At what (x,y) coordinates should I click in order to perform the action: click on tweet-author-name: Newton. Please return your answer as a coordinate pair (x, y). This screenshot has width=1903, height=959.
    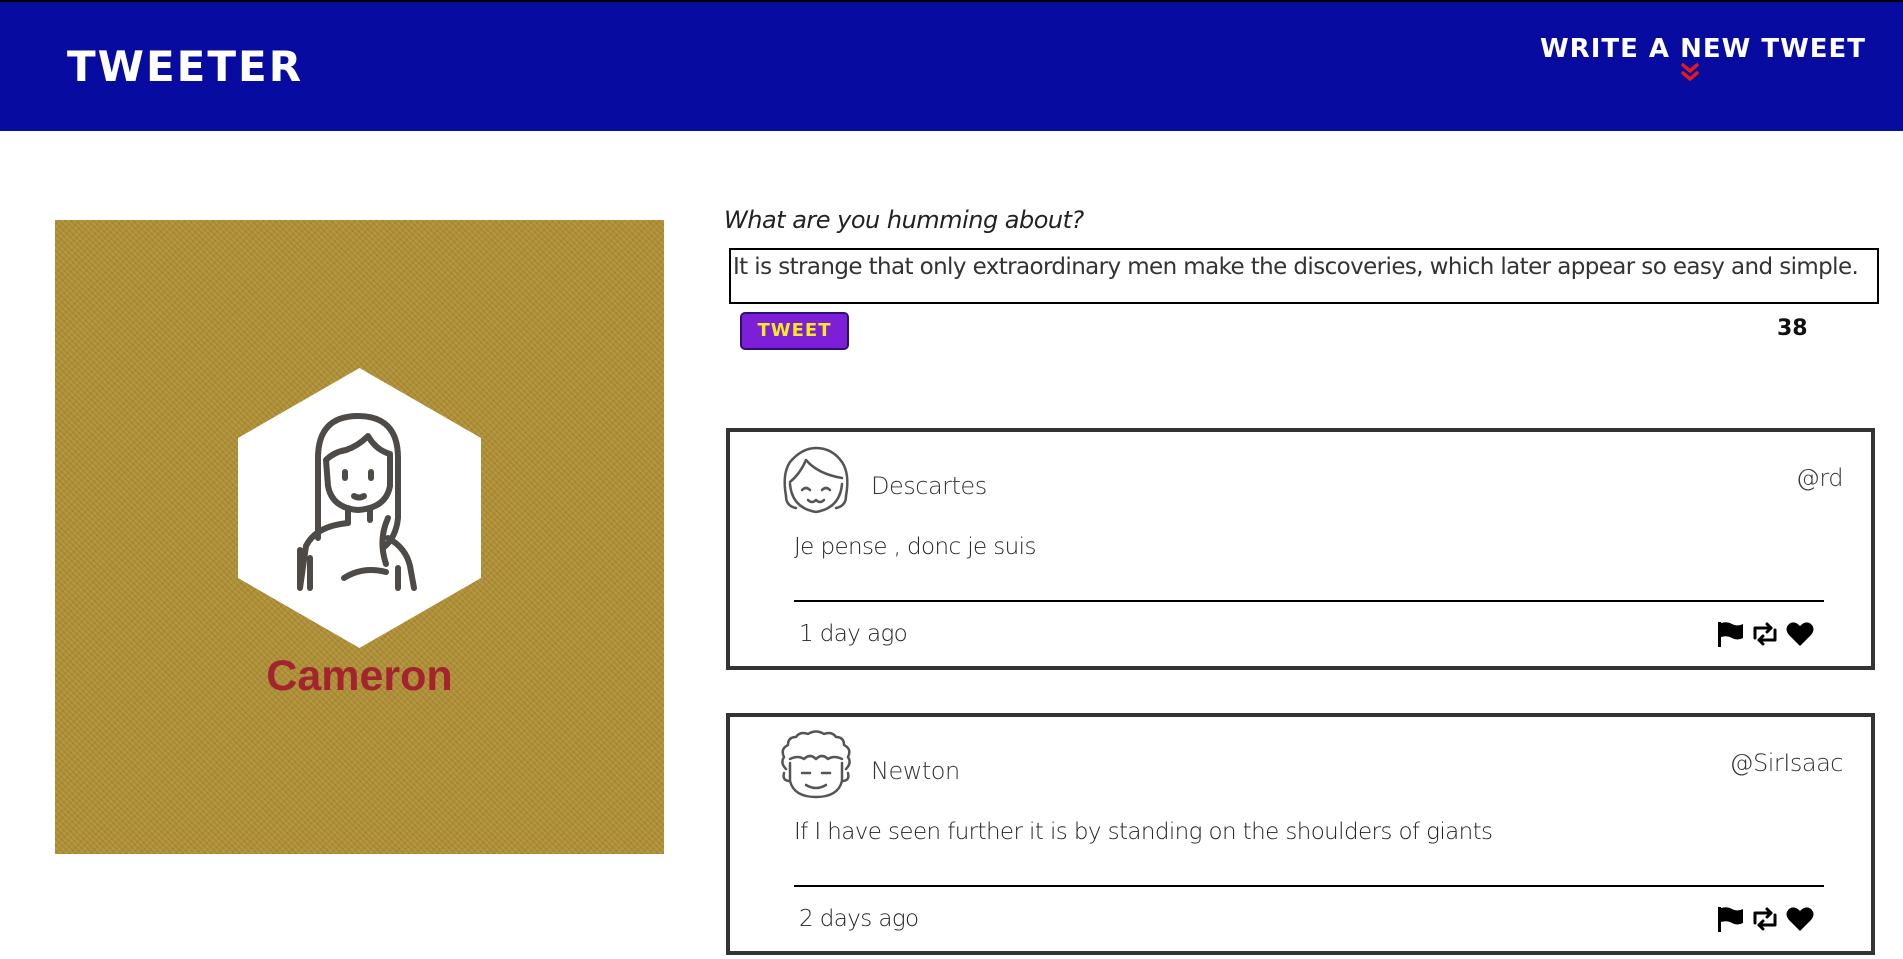
    Looking at the image, I should click on (915, 771).